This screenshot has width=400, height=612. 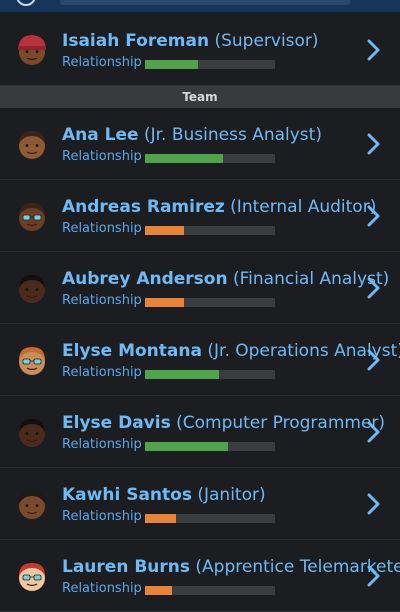 I want to click on person-name: Andreas Ramirez, so click(x=143, y=207).